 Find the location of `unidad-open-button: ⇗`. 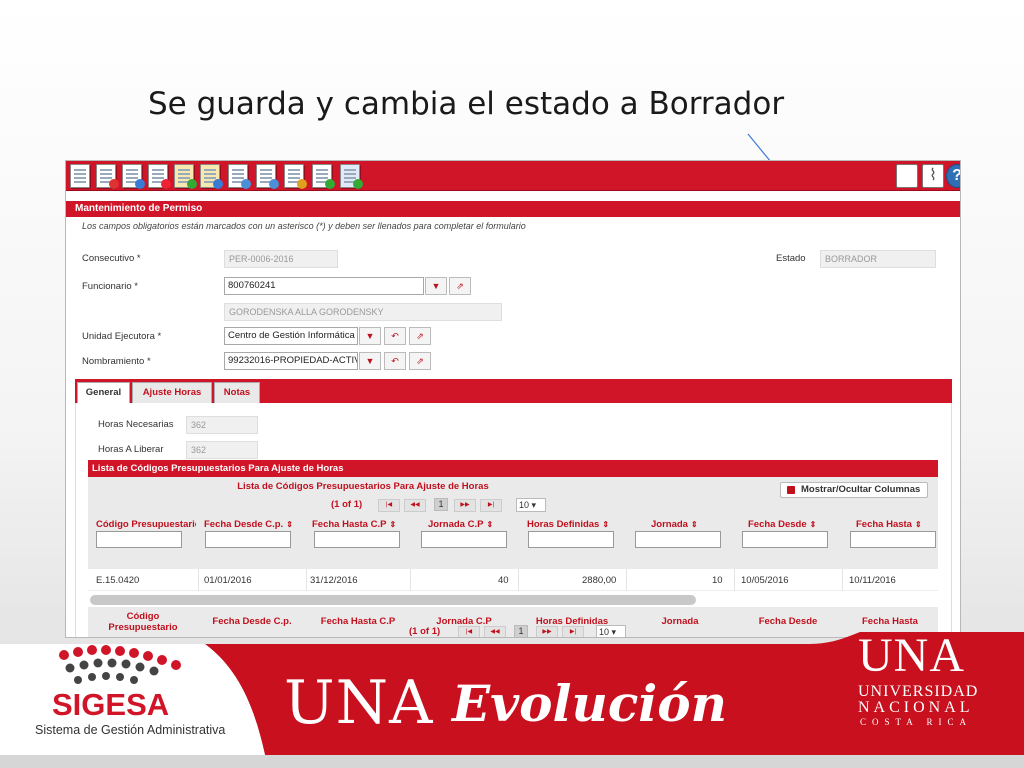

unidad-open-button: ⇗ is located at coordinates (420, 336).